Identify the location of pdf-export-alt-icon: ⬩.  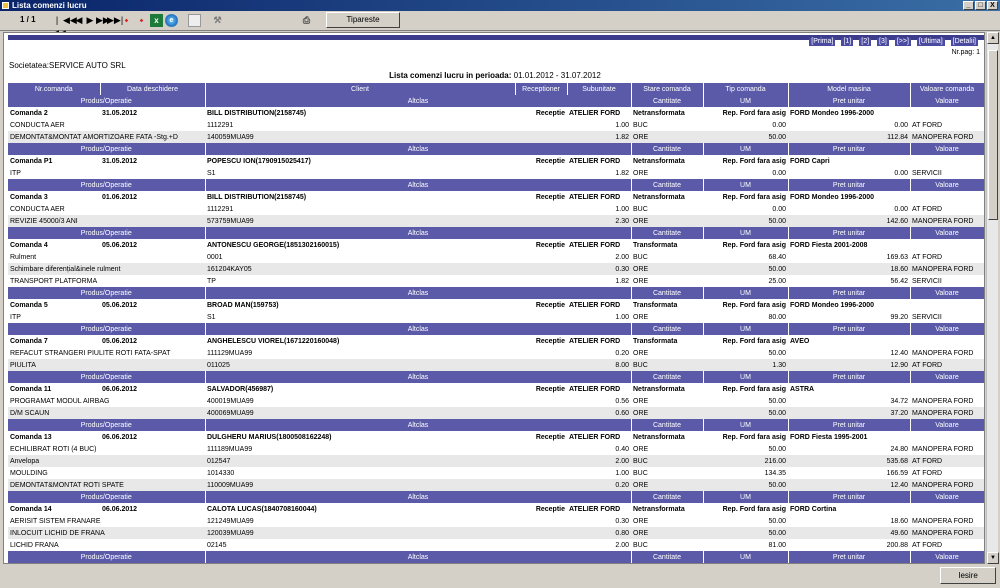
(141, 20).